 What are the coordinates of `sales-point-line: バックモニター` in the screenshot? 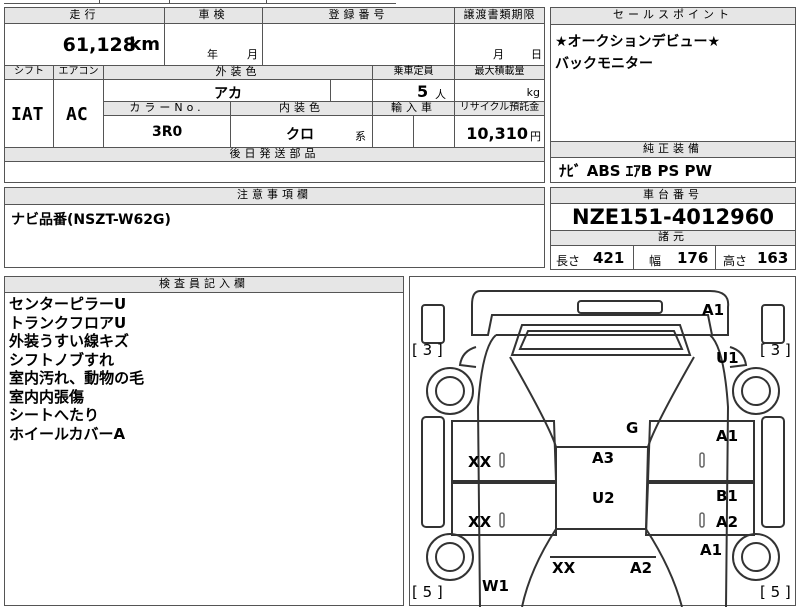 It's located at (604, 64).